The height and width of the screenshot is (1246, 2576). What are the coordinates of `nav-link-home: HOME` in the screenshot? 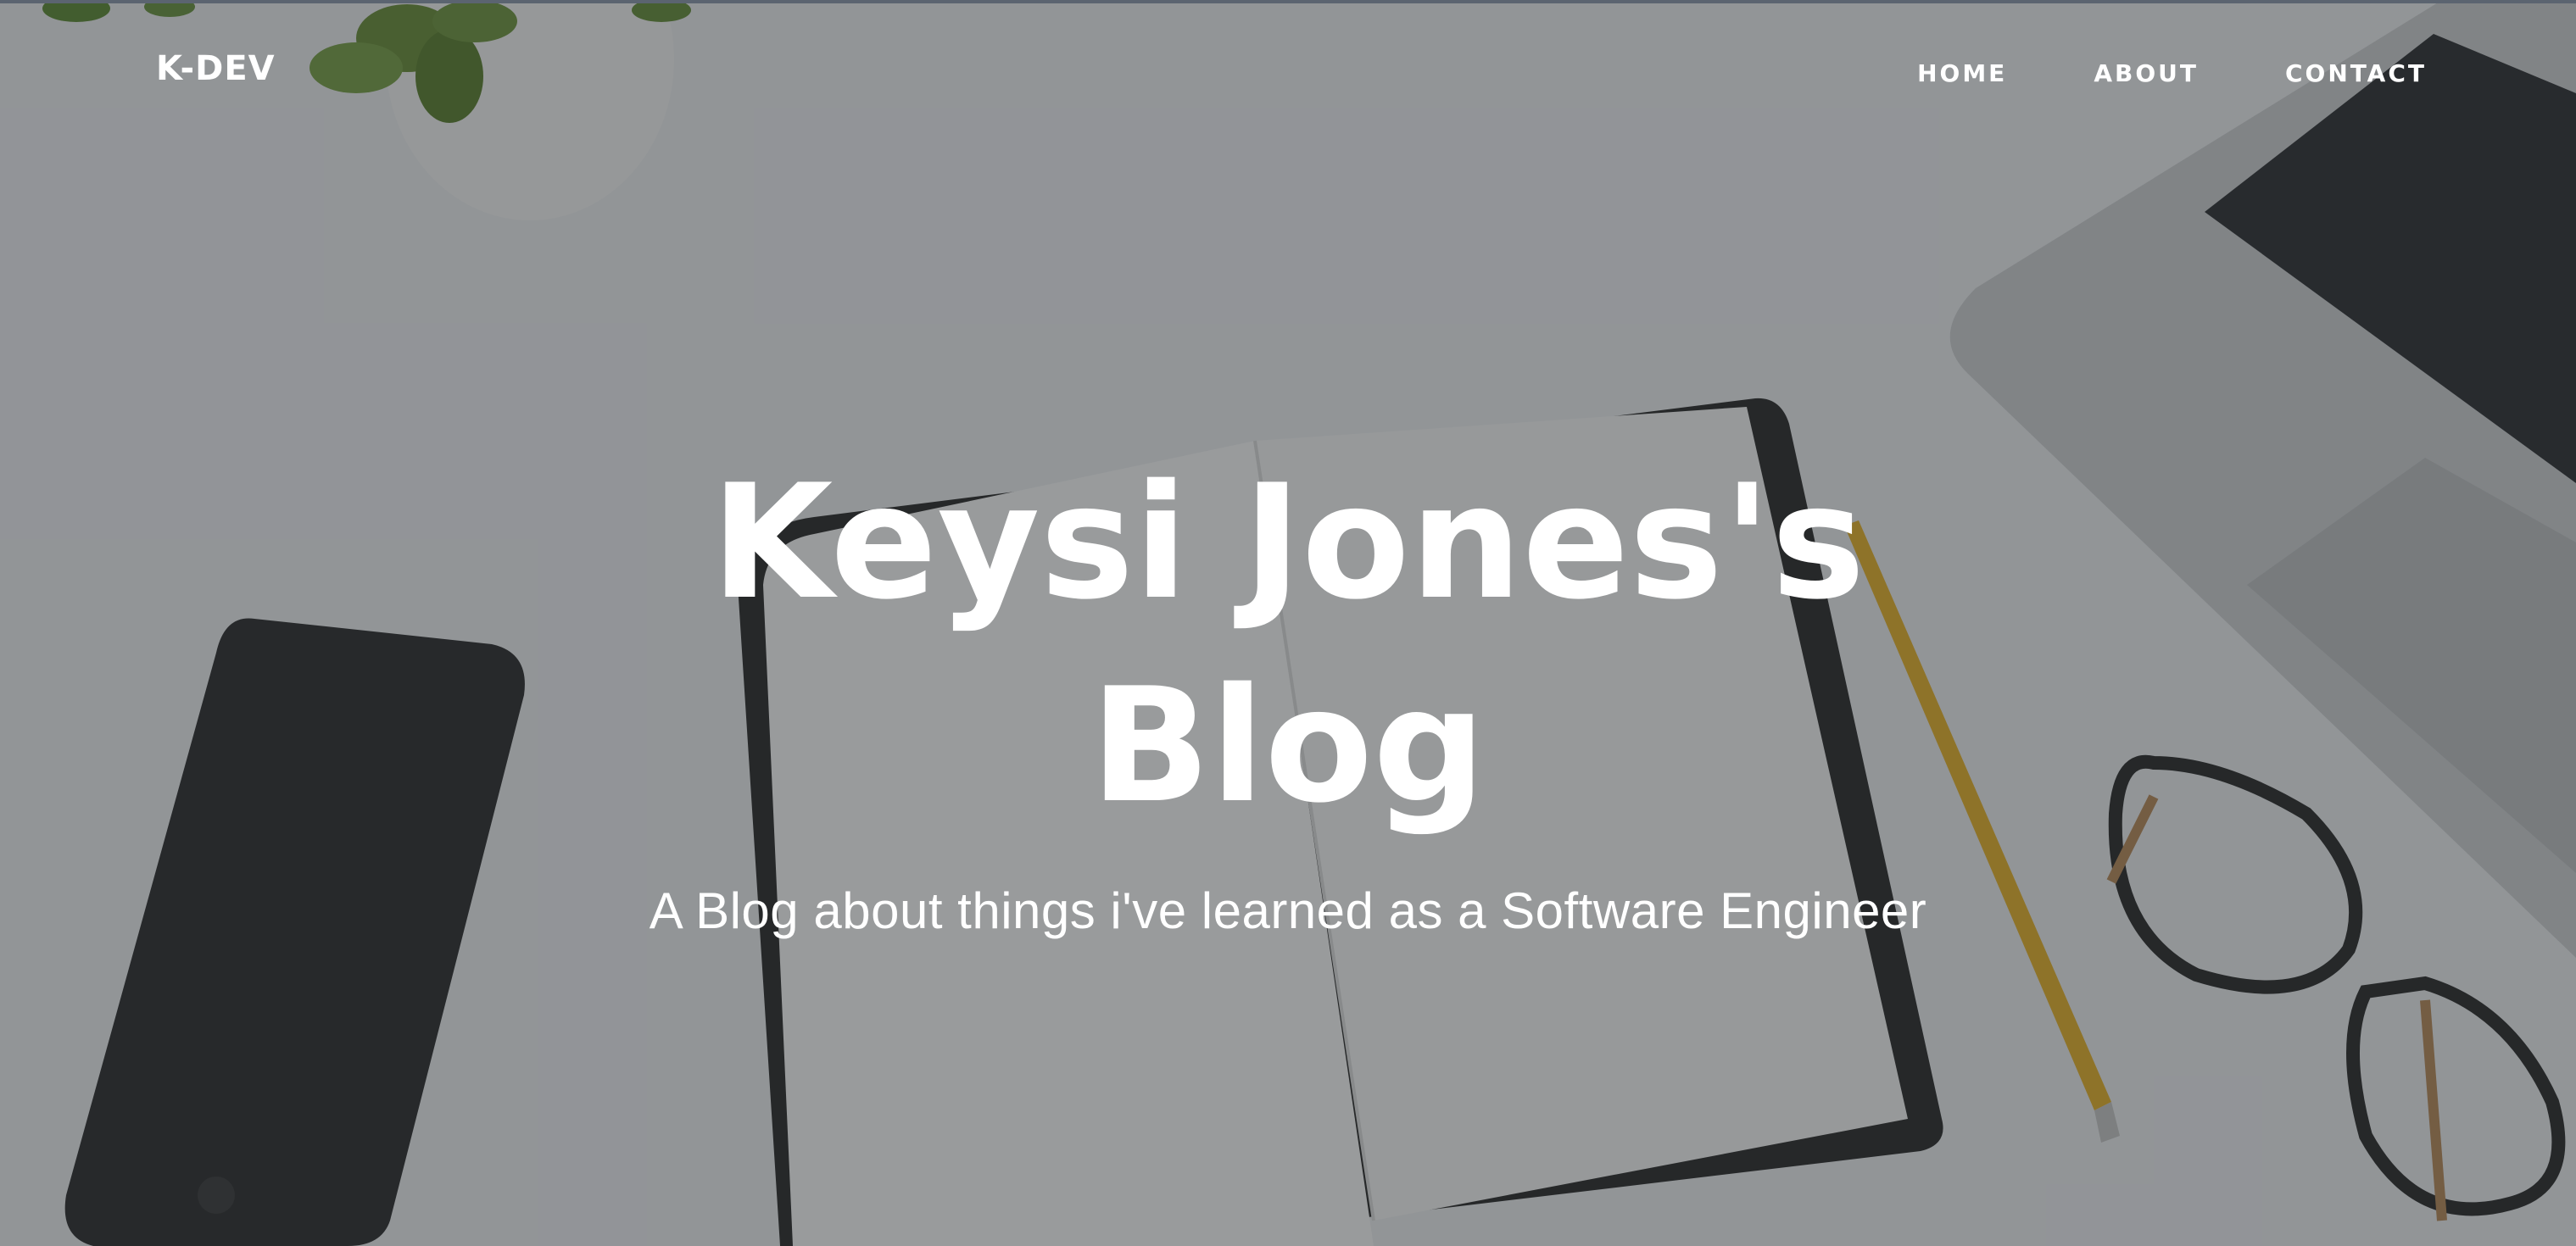 It's located at (1962, 73).